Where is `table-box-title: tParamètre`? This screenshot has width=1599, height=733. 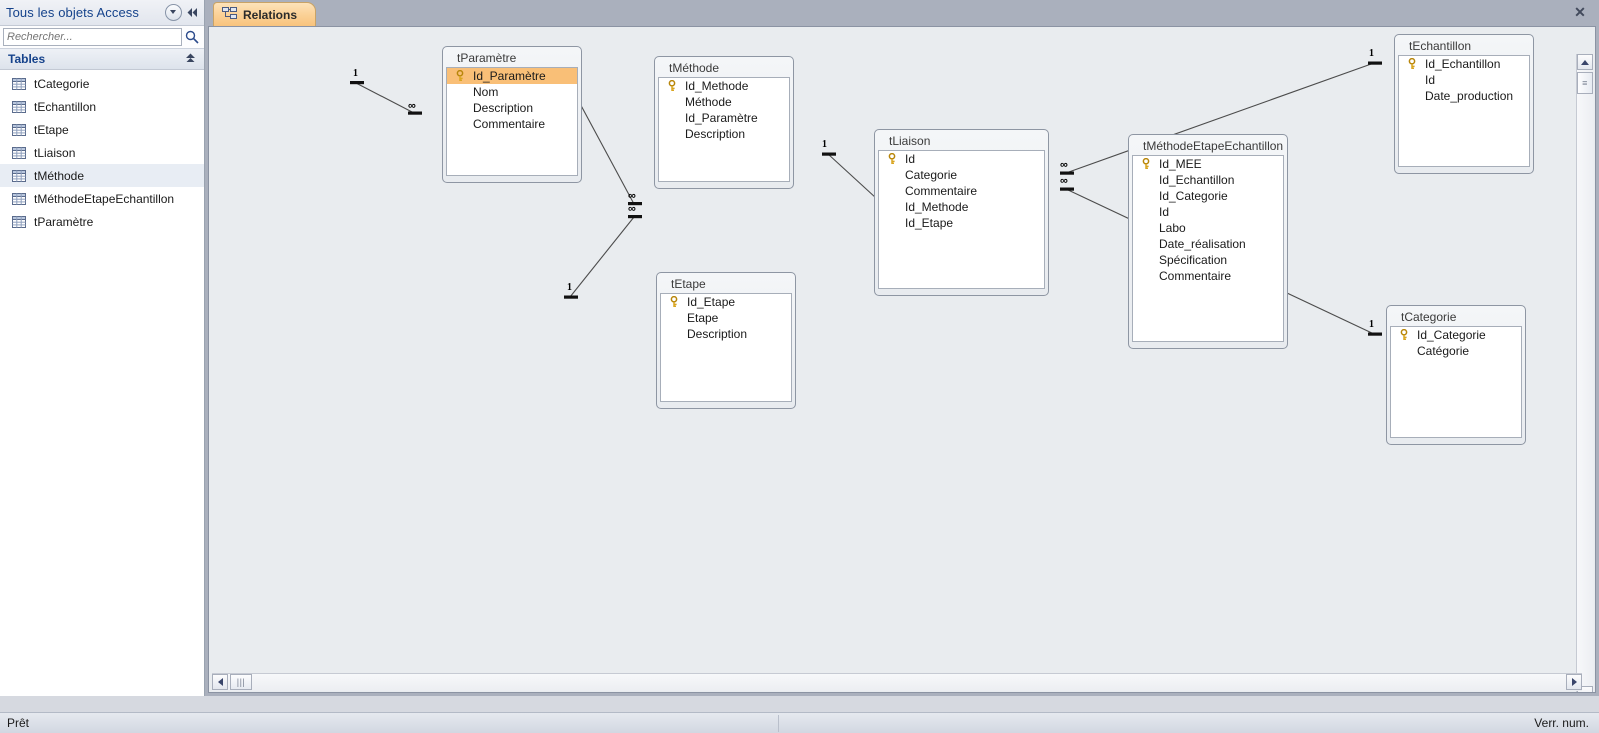 table-box-title: tParamètre is located at coordinates (487, 58).